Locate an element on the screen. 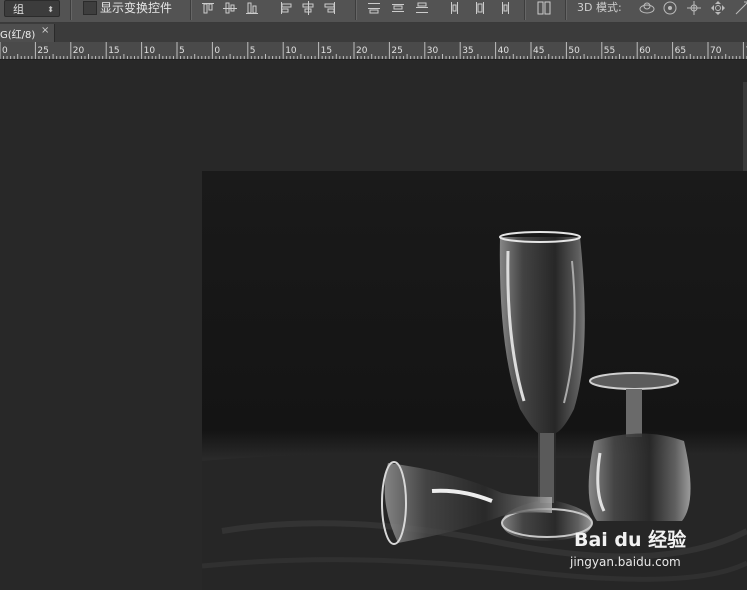 Image resolution: width=747 pixels, height=590 pixels. document-tab-title: G(红/8) is located at coordinates (18, 35).